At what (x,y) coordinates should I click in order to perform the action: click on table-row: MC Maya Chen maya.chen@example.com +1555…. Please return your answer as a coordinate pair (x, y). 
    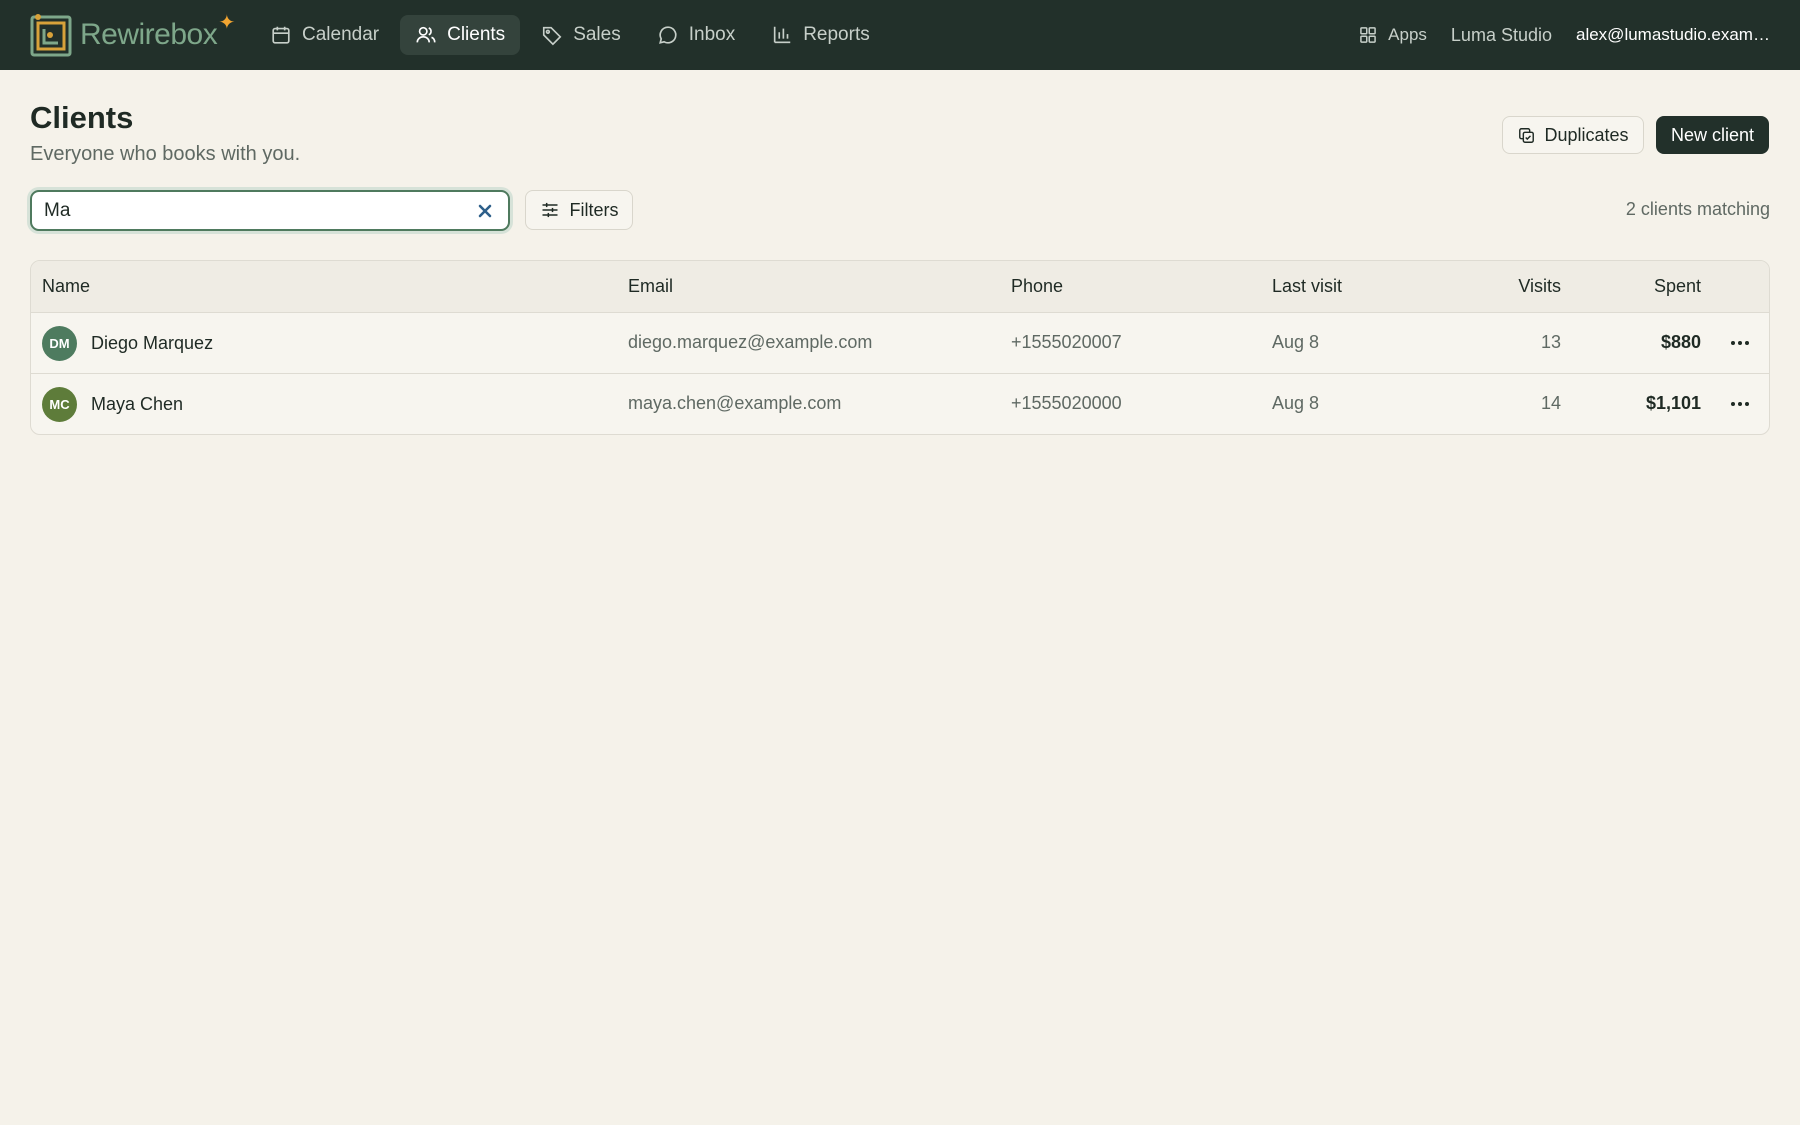
    Looking at the image, I should click on (900, 404).